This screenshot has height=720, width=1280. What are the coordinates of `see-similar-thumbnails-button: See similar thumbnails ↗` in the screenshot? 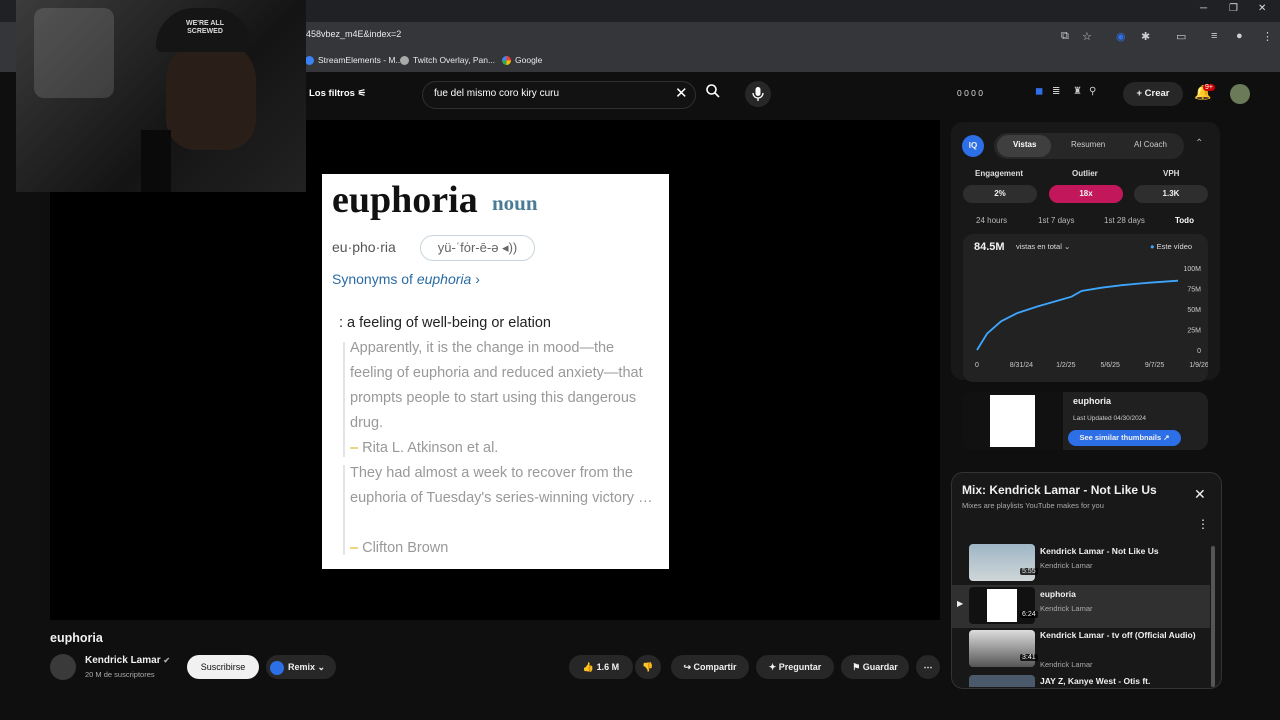 It's located at (1124, 438).